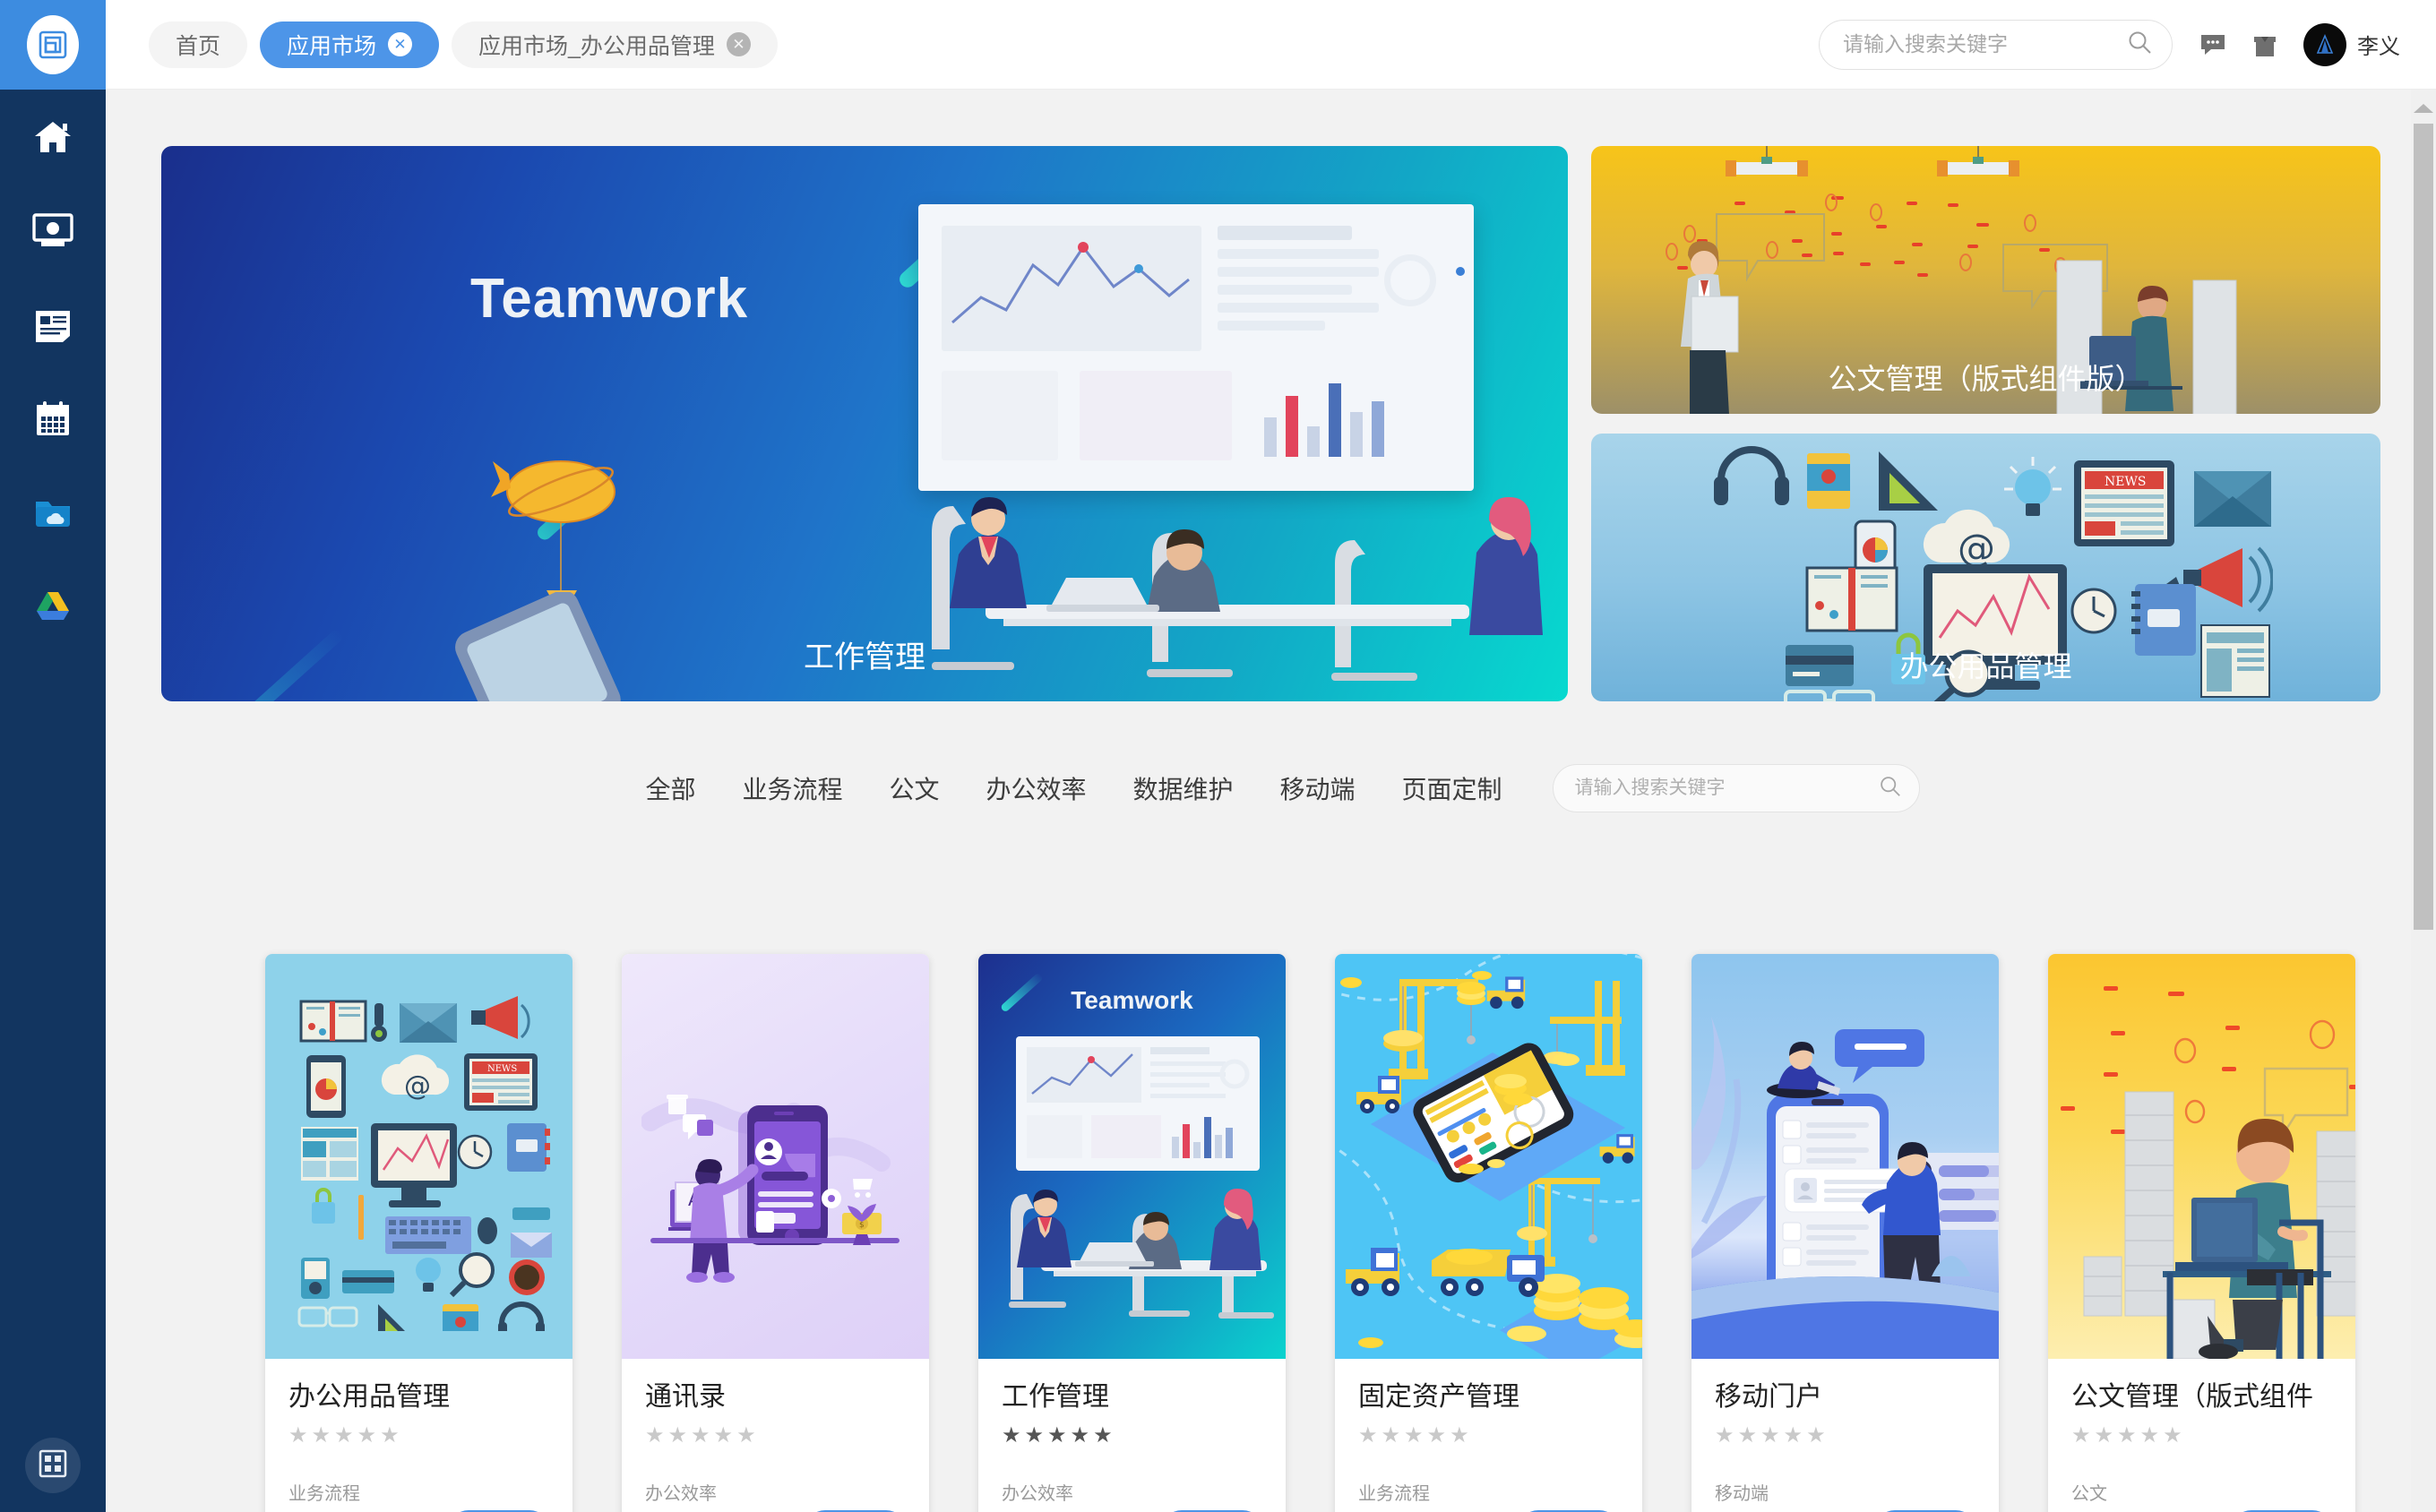  What do you see at coordinates (2352, 44) in the screenshot?
I see `user-menu: 李义` at bounding box center [2352, 44].